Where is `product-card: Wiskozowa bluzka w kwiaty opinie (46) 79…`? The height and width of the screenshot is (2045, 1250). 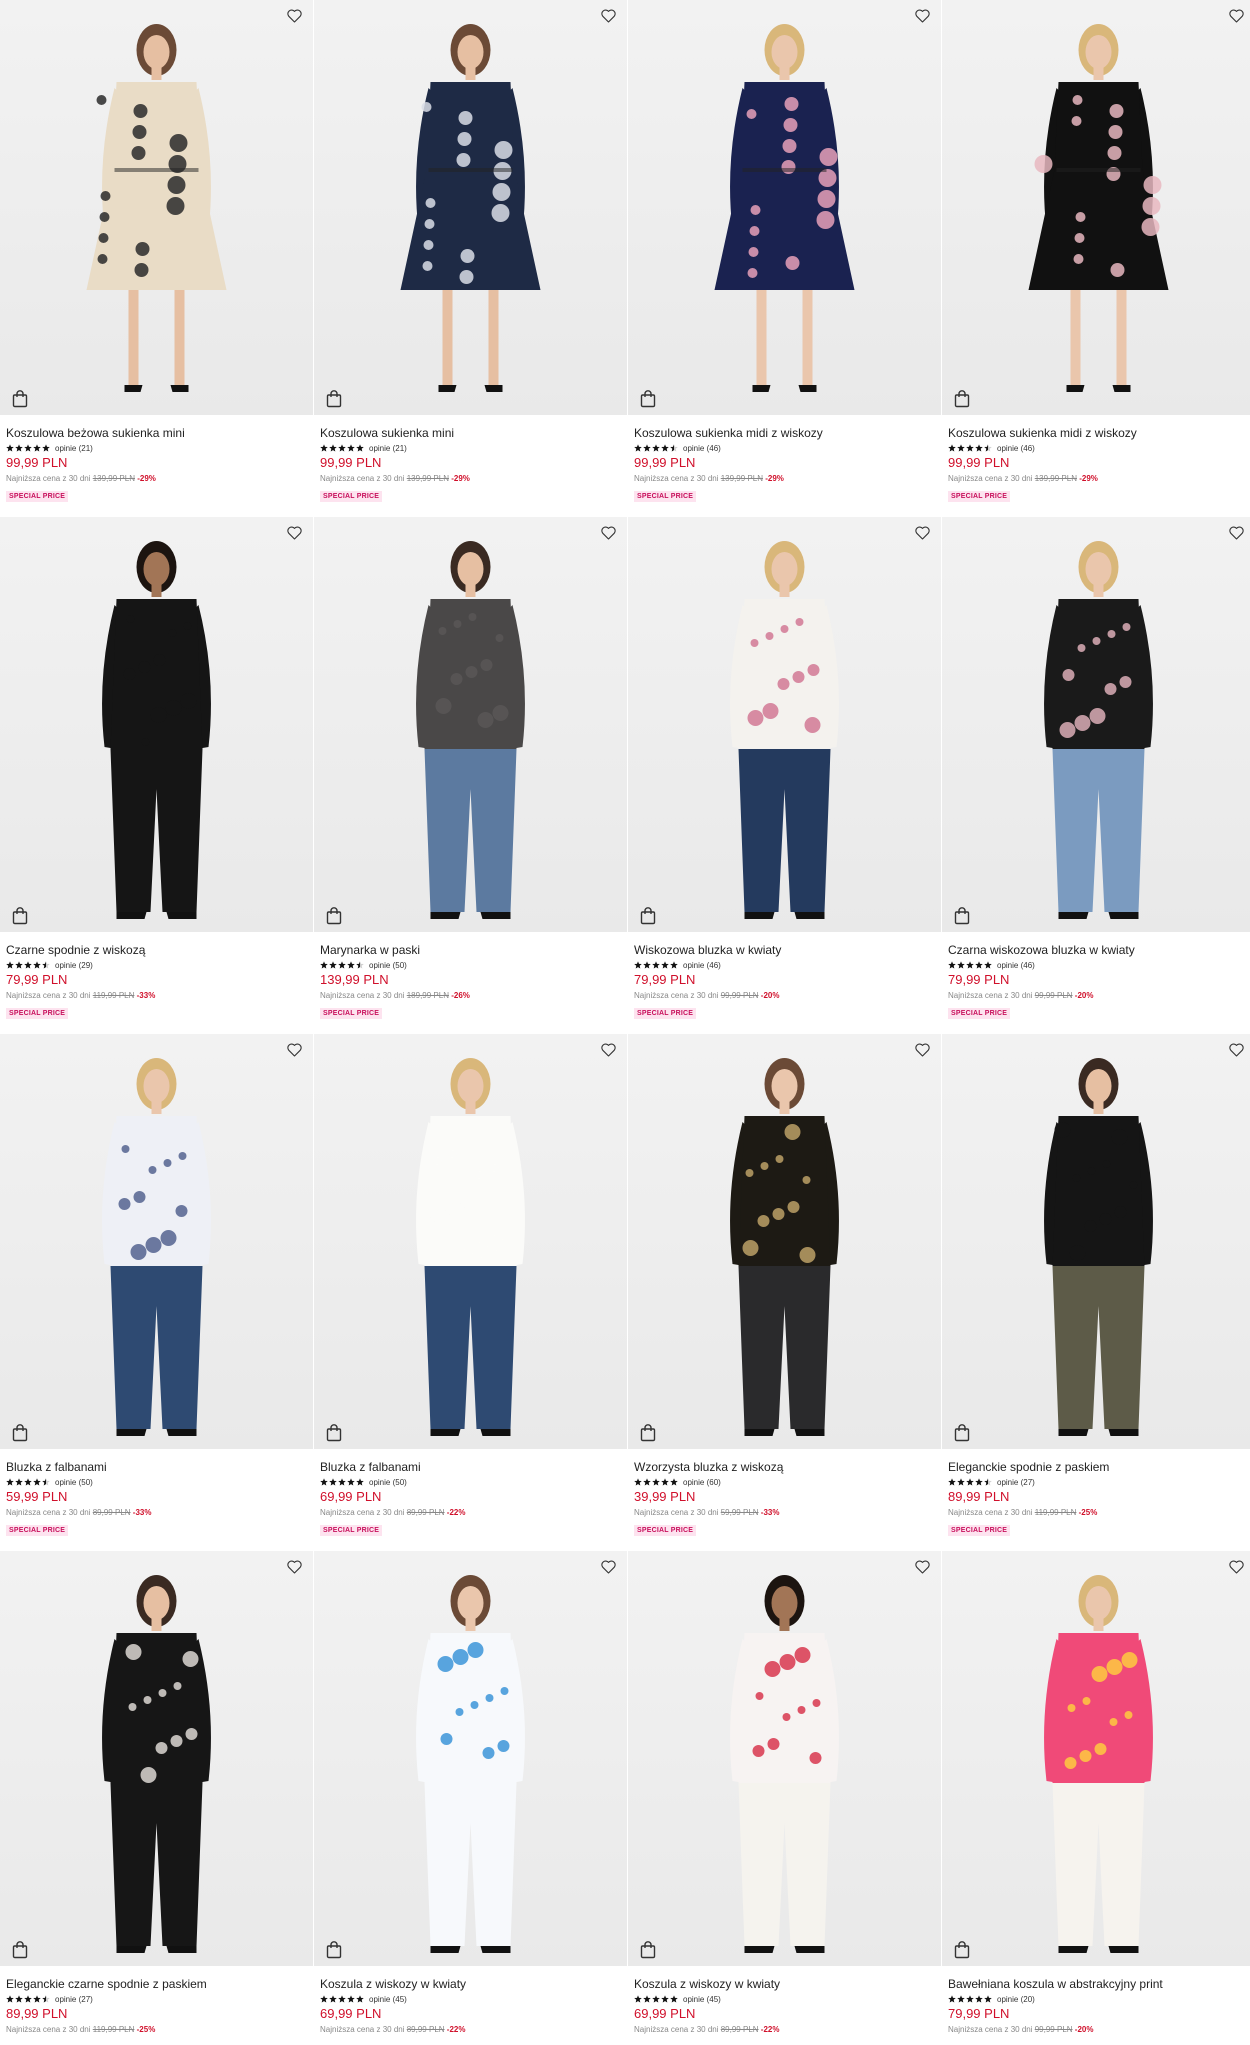 product-card: Wiskozowa bluzka w kwiaty opinie (46) 79… is located at coordinates (784, 775).